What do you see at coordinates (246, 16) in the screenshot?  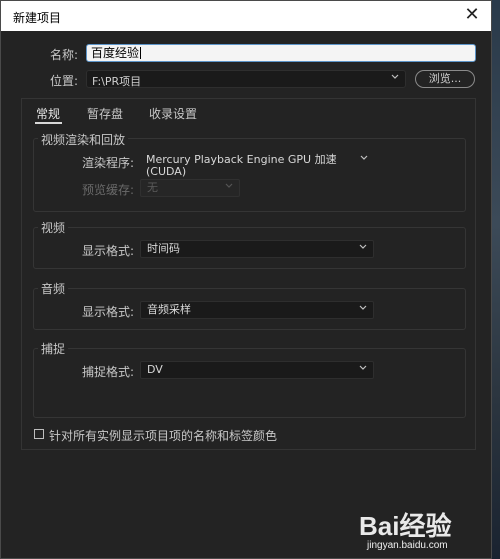 I see `title-bar: 新建项目 ✕` at bounding box center [246, 16].